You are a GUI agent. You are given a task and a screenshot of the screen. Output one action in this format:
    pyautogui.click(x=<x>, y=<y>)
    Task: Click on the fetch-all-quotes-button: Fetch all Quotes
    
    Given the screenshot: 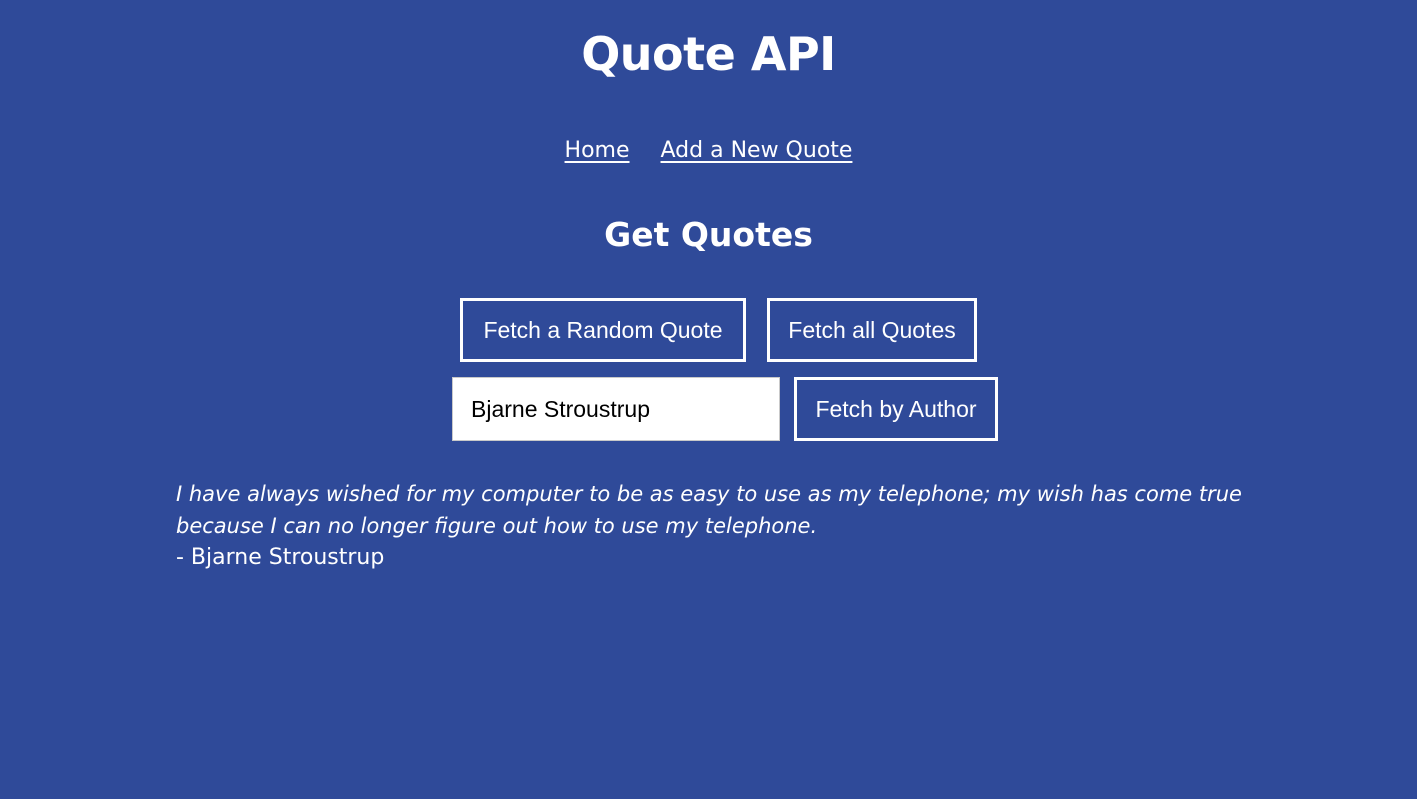 What is the action you would take?
    pyautogui.click(x=872, y=330)
    